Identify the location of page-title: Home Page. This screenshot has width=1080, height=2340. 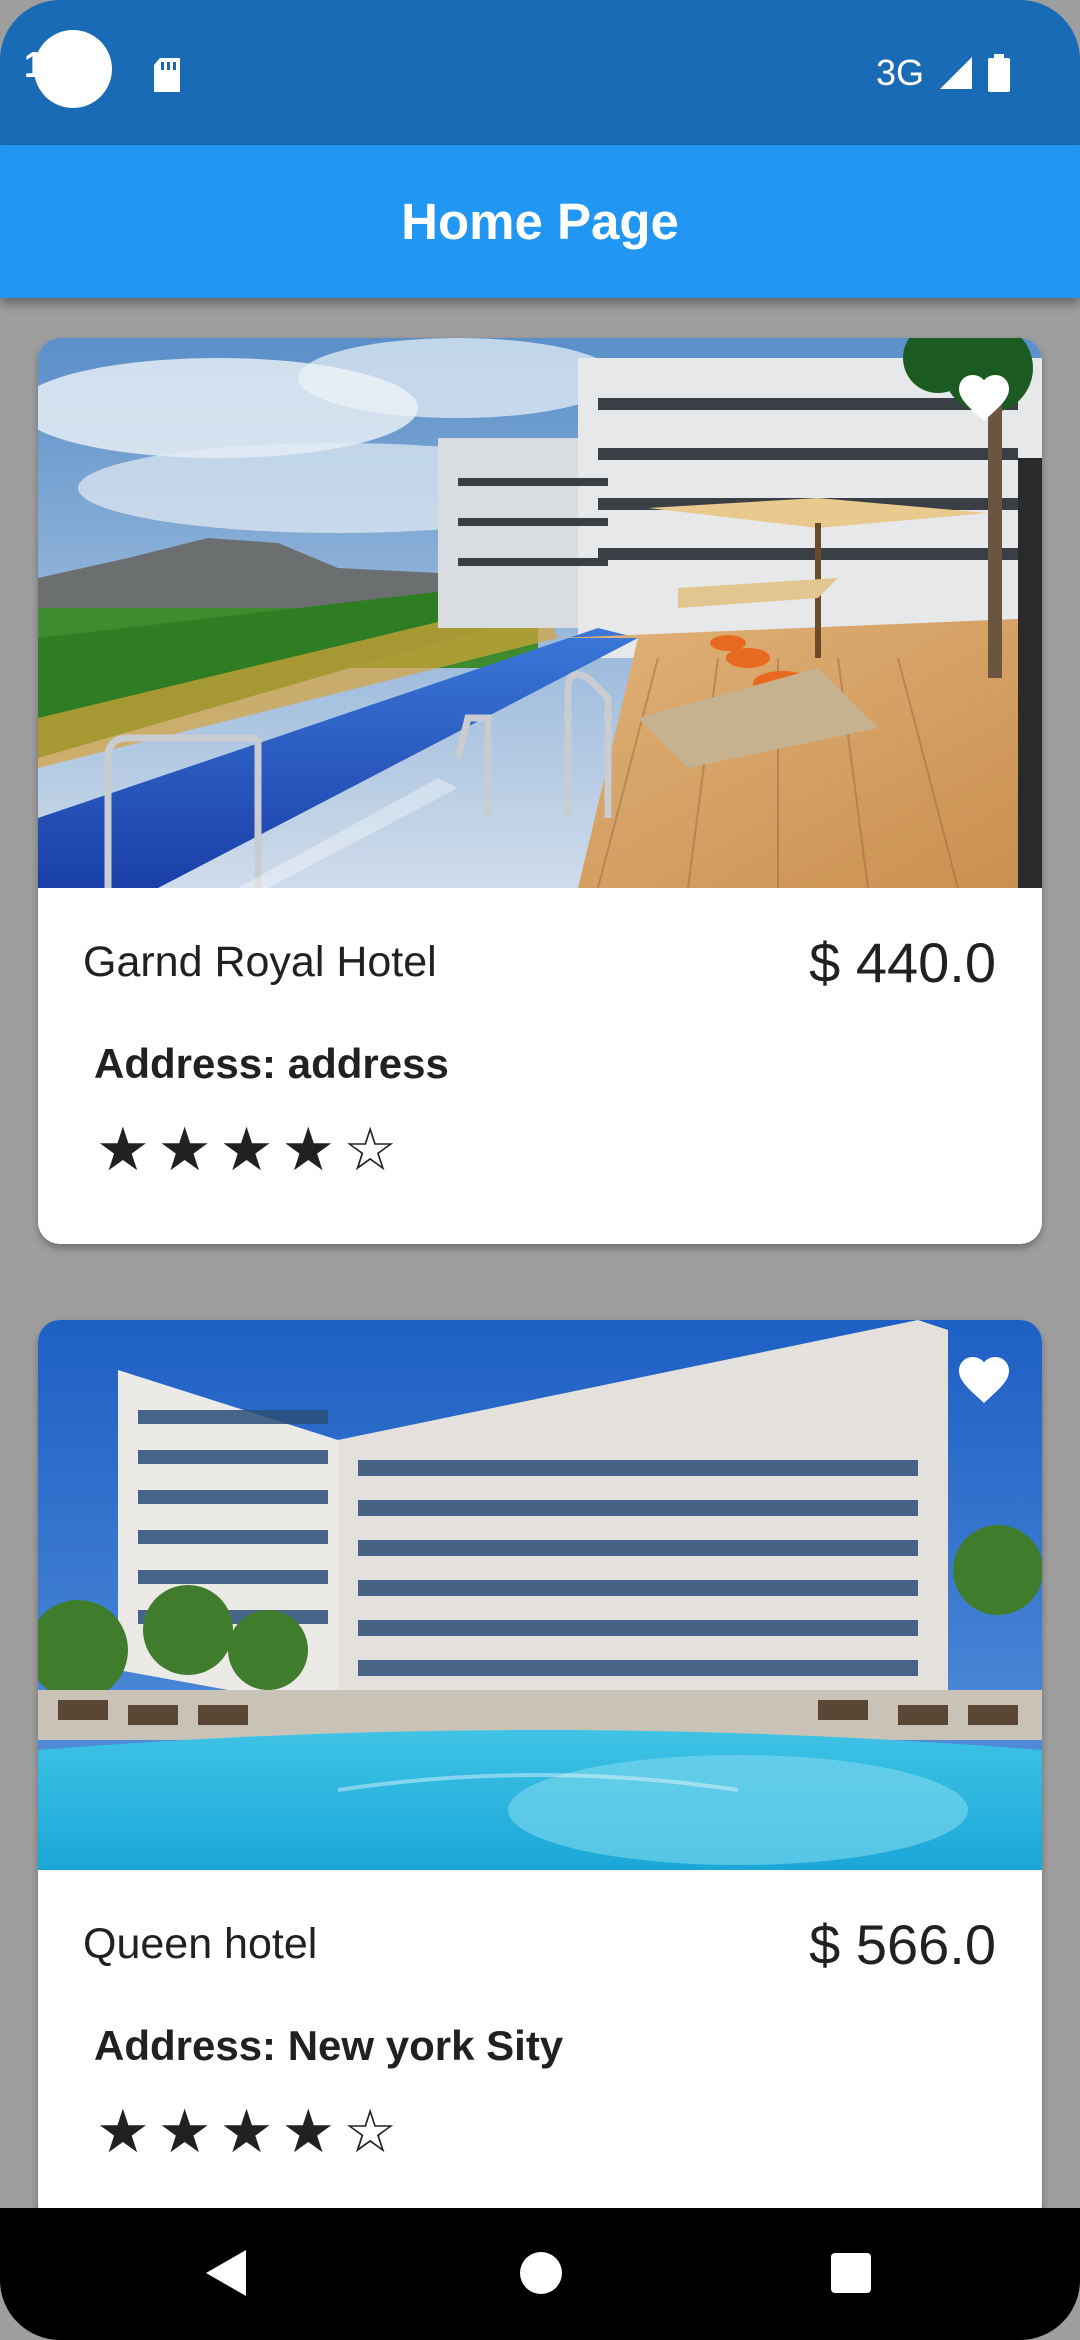
(540, 221).